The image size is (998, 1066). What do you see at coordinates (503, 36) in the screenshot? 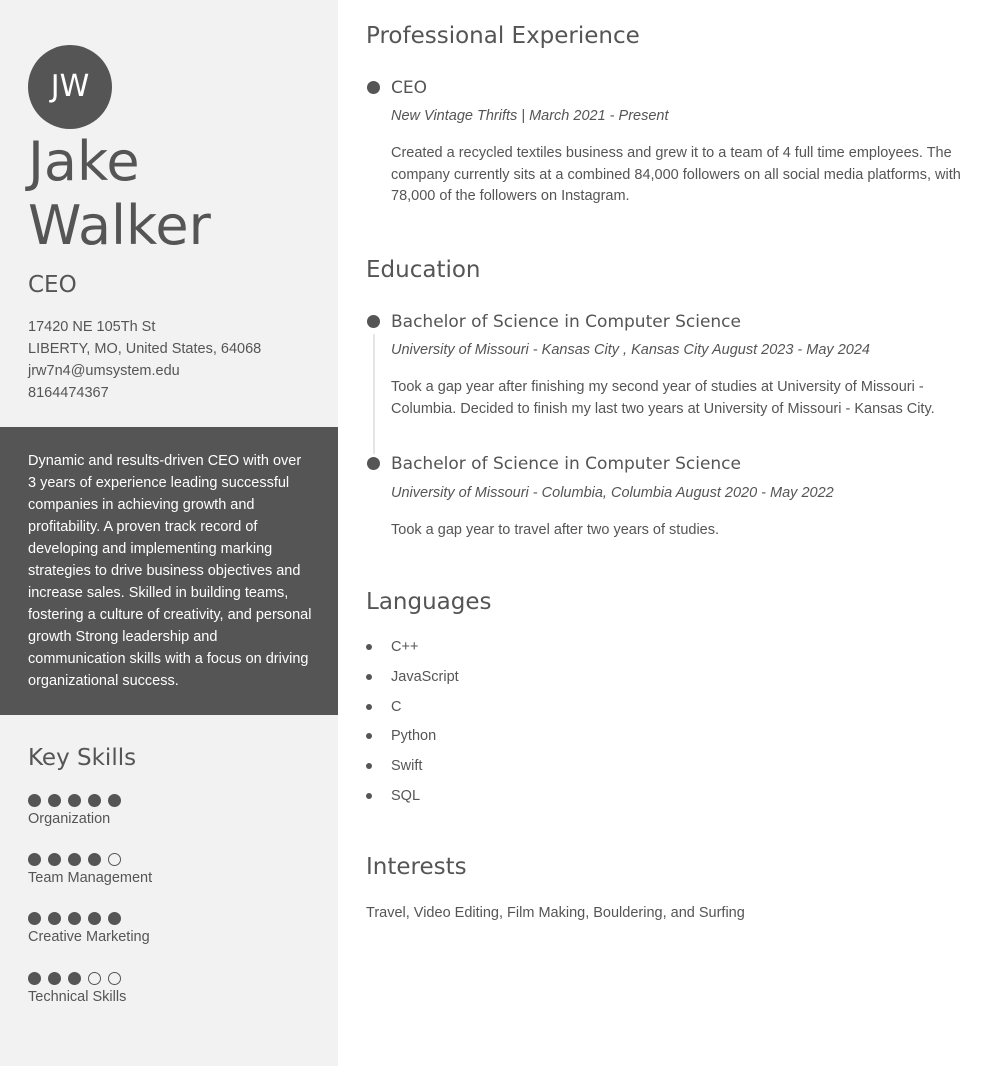
I see `experience-heading: Professional Experience` at bounding box center [503, 36].